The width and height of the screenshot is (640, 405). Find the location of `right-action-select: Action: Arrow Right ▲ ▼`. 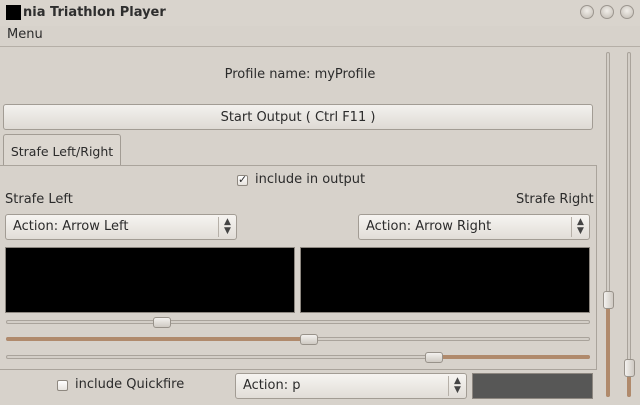

right-action-select: Action: Arrow Right ▲ ▼ is located at coordinates (474, 227).